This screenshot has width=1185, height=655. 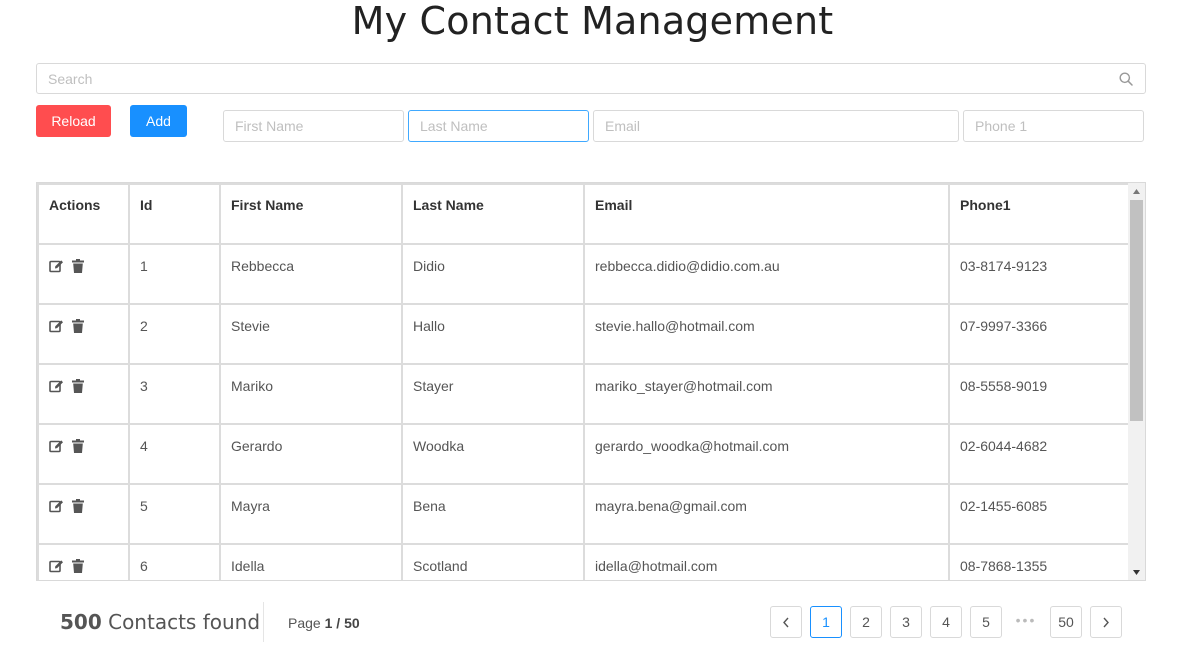 What do you see at coordinates (184, 622) in the screenshot?
I see `contacts-count-label: Contacts found` at bounding box center [184, 622].